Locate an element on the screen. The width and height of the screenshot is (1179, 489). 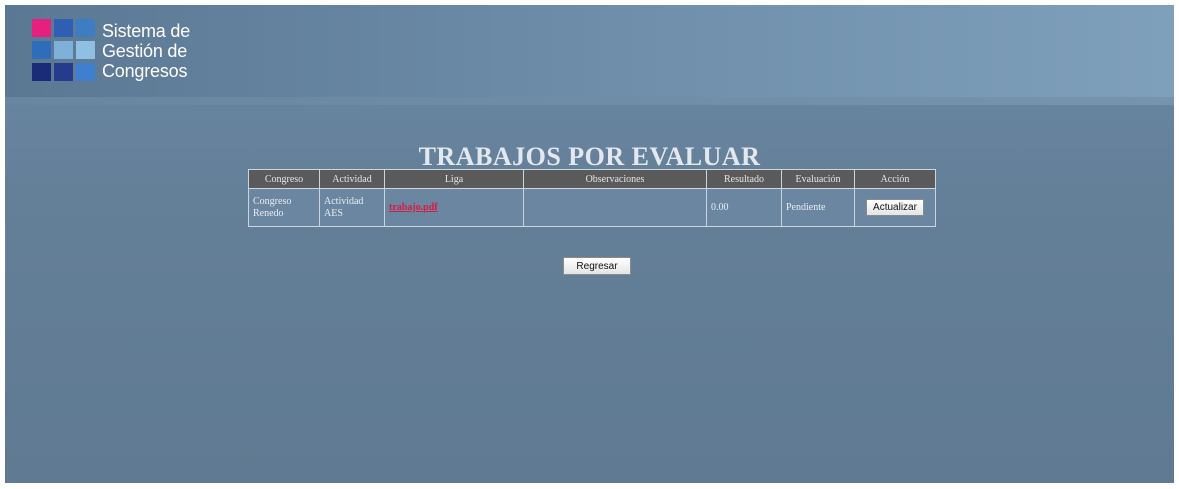
logo-text: Sistema de Gestión de Congresos is located at coordinates (146, 51).